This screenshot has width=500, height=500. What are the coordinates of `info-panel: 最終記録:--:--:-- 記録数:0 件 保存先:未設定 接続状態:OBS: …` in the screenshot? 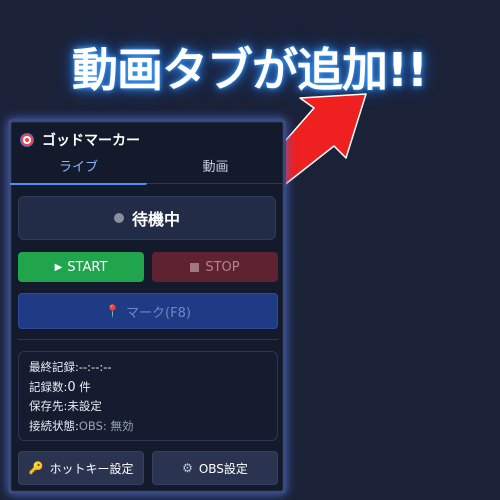 It's located at (148, 396).